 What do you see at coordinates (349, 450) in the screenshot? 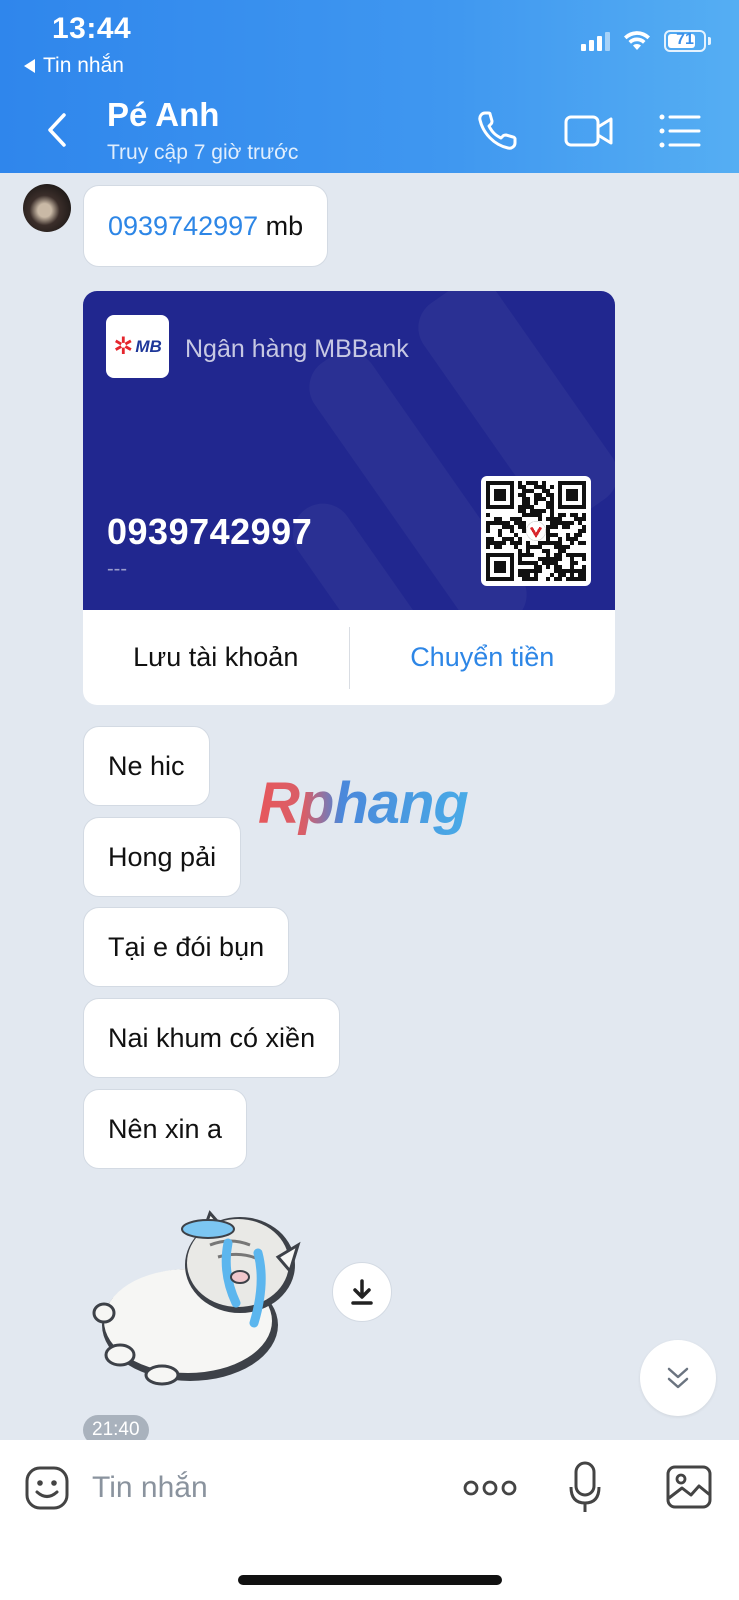
I see `bank-card-header: ✲ MB Ngân hàng MBBank 0939742997 ---` at bounding box center [349, 450].